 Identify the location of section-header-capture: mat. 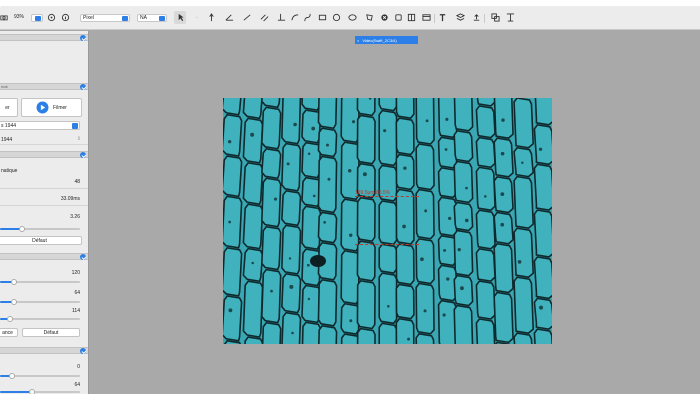
(44, 86).